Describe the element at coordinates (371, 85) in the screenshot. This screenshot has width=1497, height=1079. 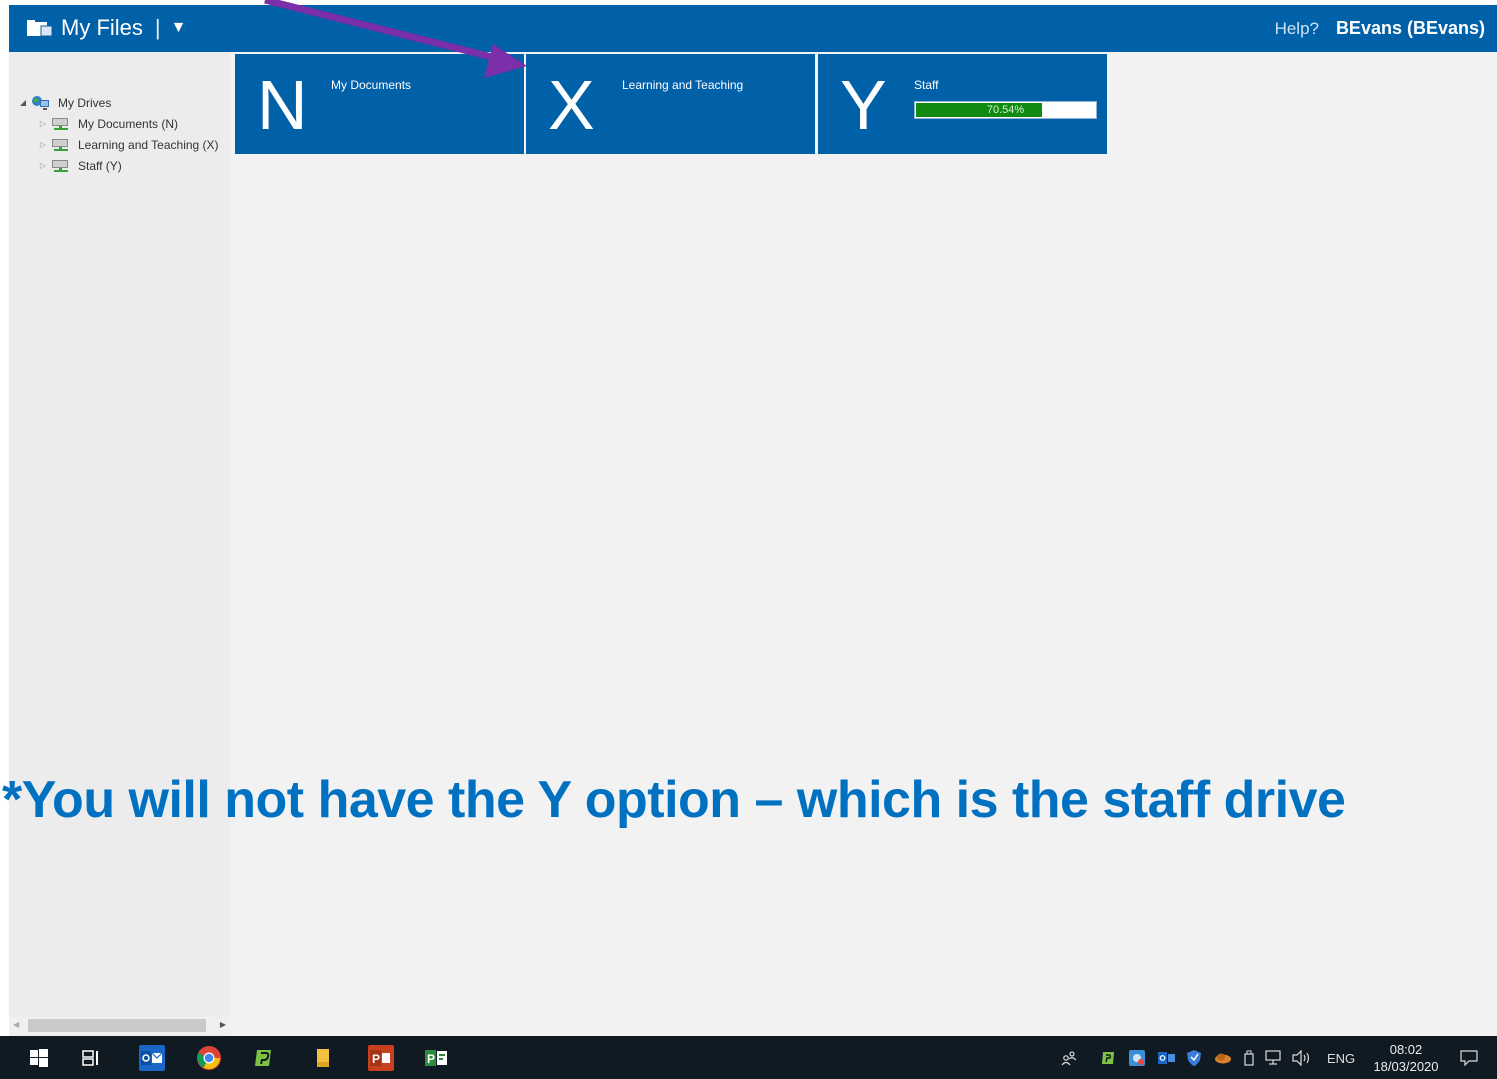
I see `drive-name: My Documents` at that location.